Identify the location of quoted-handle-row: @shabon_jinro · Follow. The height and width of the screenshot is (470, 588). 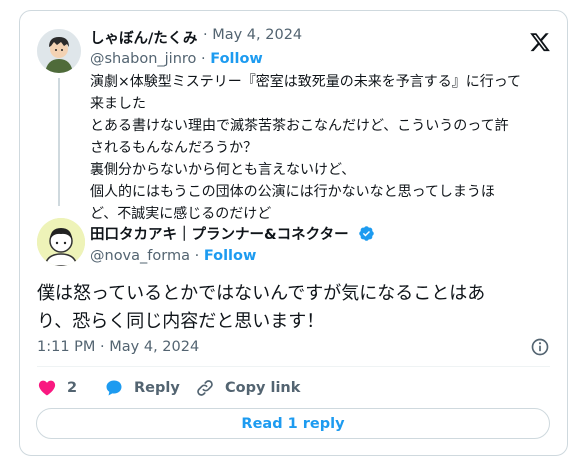
(176, 59).